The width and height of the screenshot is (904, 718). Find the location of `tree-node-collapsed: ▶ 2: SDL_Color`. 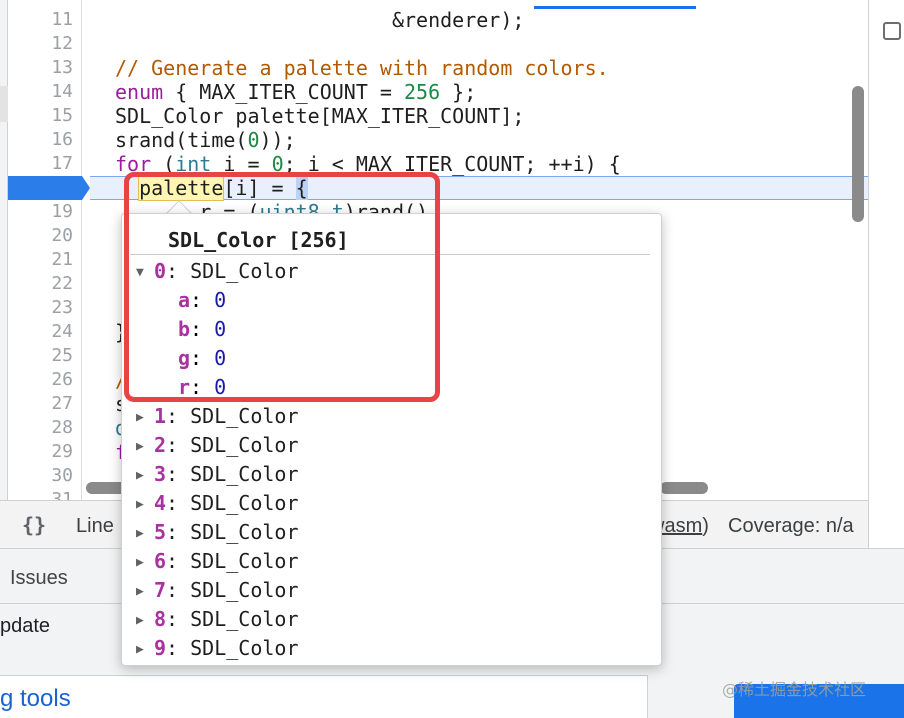

tree-node-collapsed: ▶ 2: SDL_Color is located at coordinates (217, 445).